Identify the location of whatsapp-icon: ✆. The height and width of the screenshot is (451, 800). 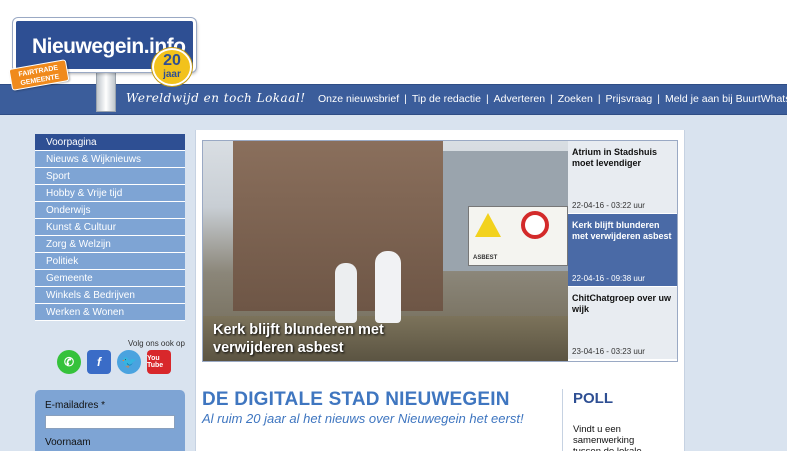
(69, 362).